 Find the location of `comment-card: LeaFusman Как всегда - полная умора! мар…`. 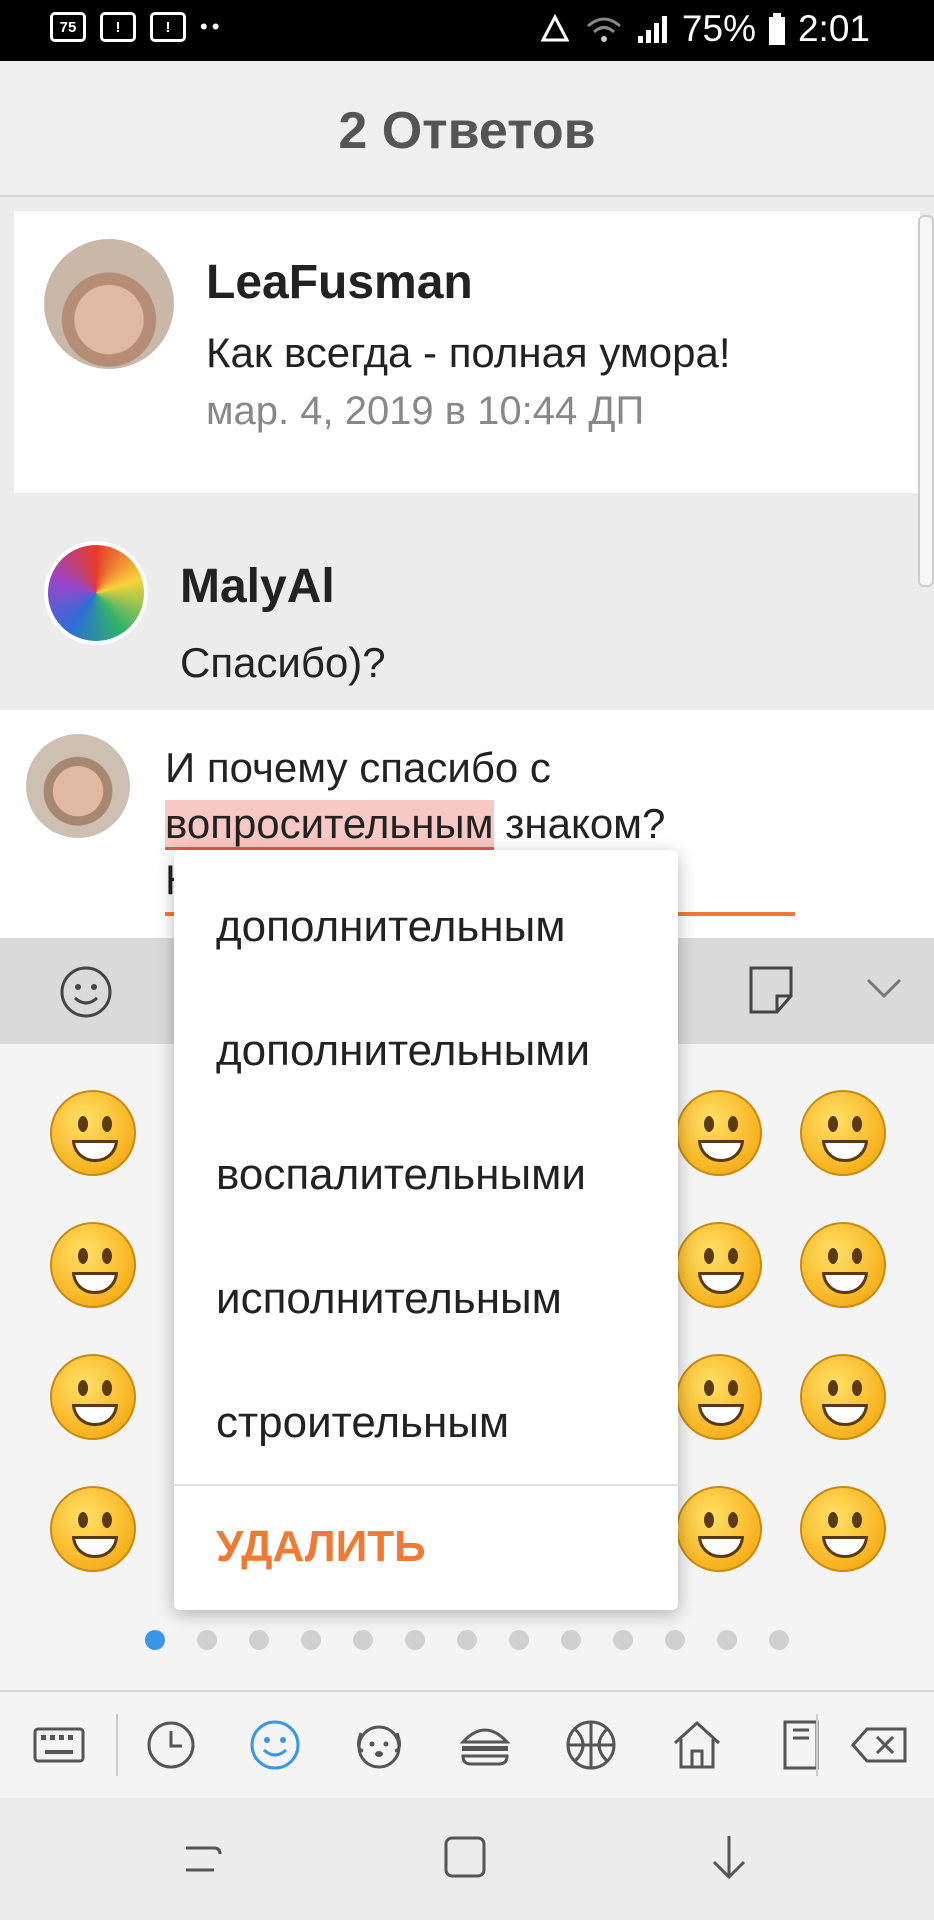

comment-card: LeaFusman Как всегда - полная умора! мар… is located at coordinates (467, 352).